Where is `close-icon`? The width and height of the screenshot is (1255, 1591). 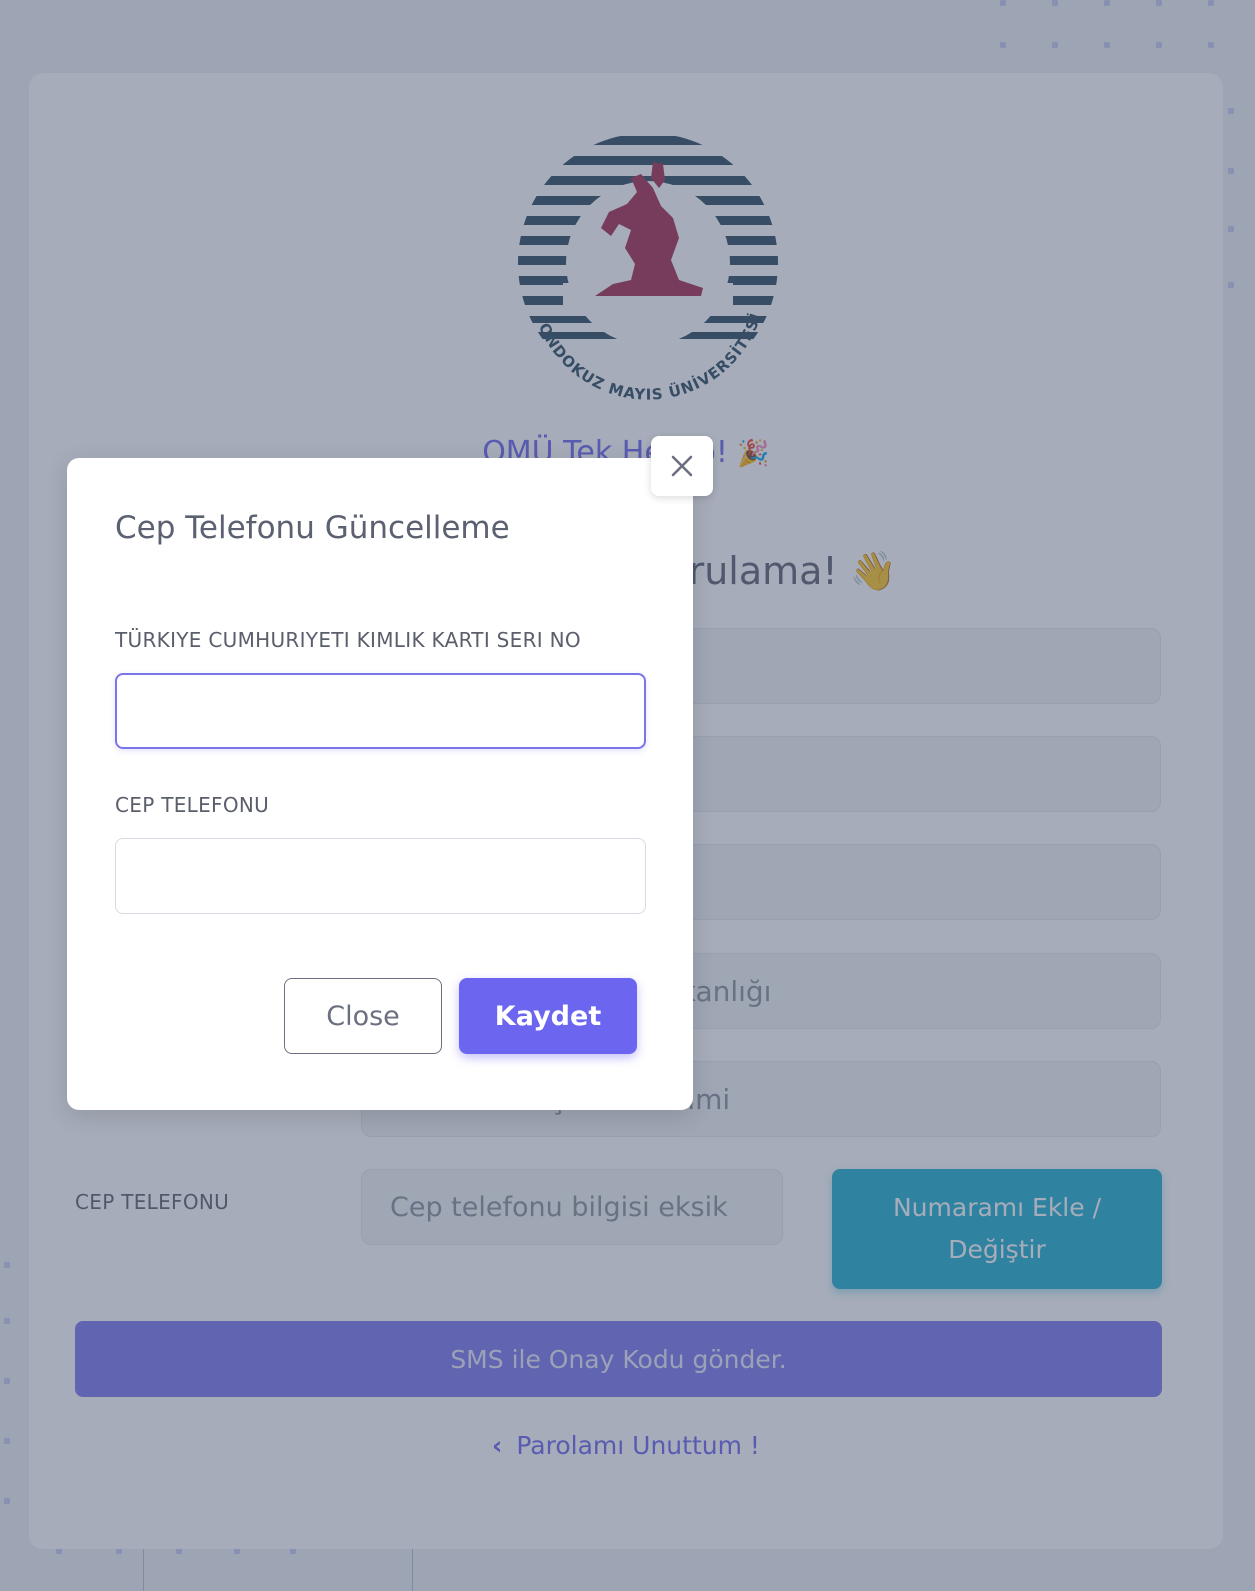
close-icon is located at coordinates (682, 466).